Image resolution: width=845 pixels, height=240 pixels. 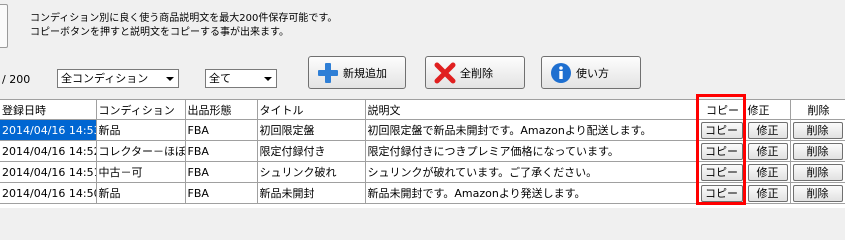 I want to click on delete-all-label: 全削除, so click(x=476, y=73).